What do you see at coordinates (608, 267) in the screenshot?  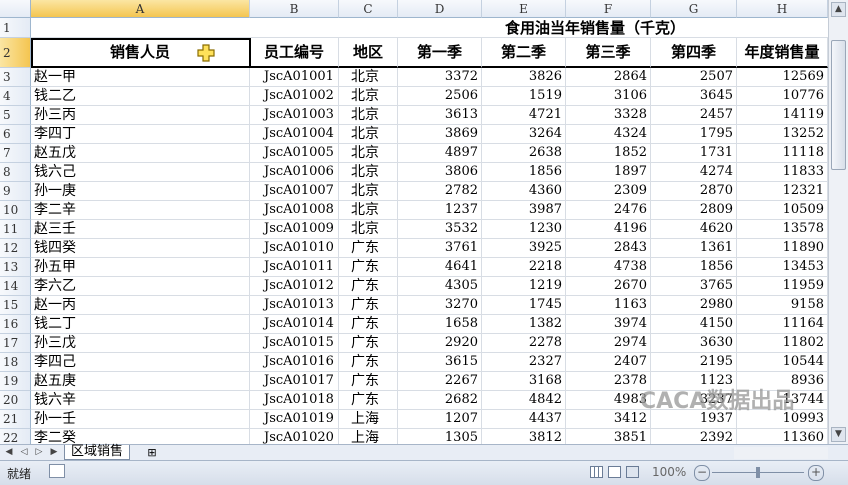 I see `table-cell: 4738` at bounding box center [608, 267].